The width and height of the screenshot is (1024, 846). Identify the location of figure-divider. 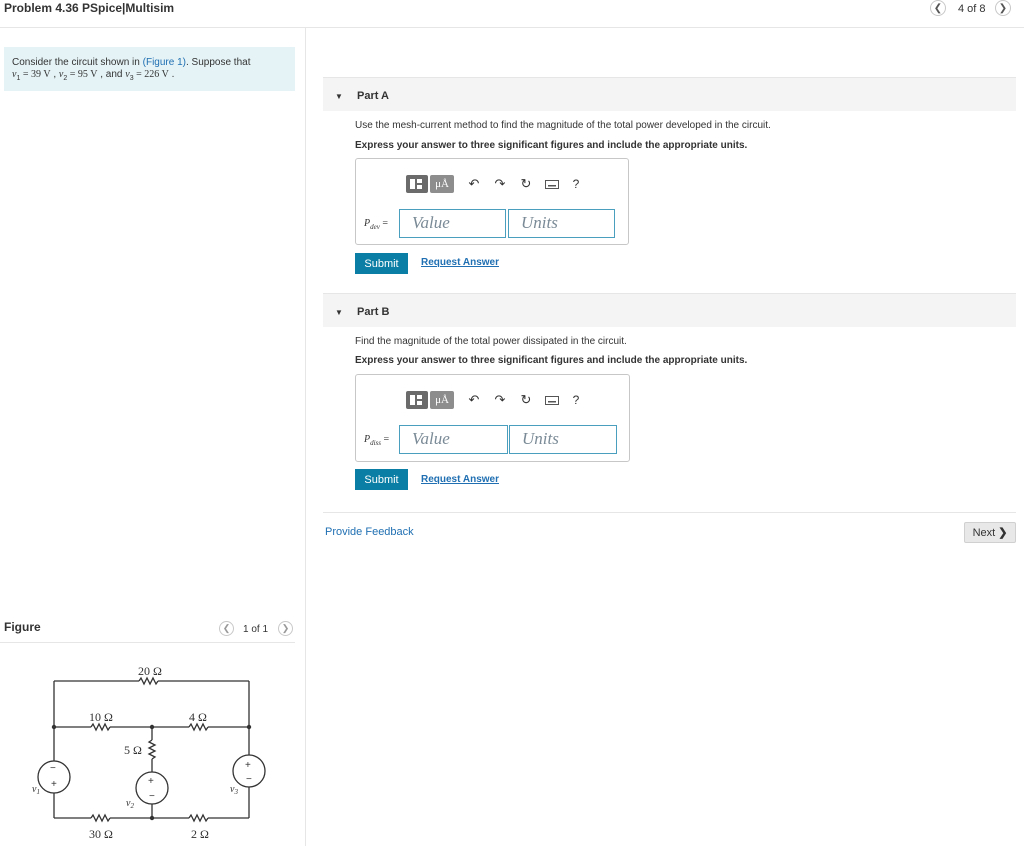
(147, 642).